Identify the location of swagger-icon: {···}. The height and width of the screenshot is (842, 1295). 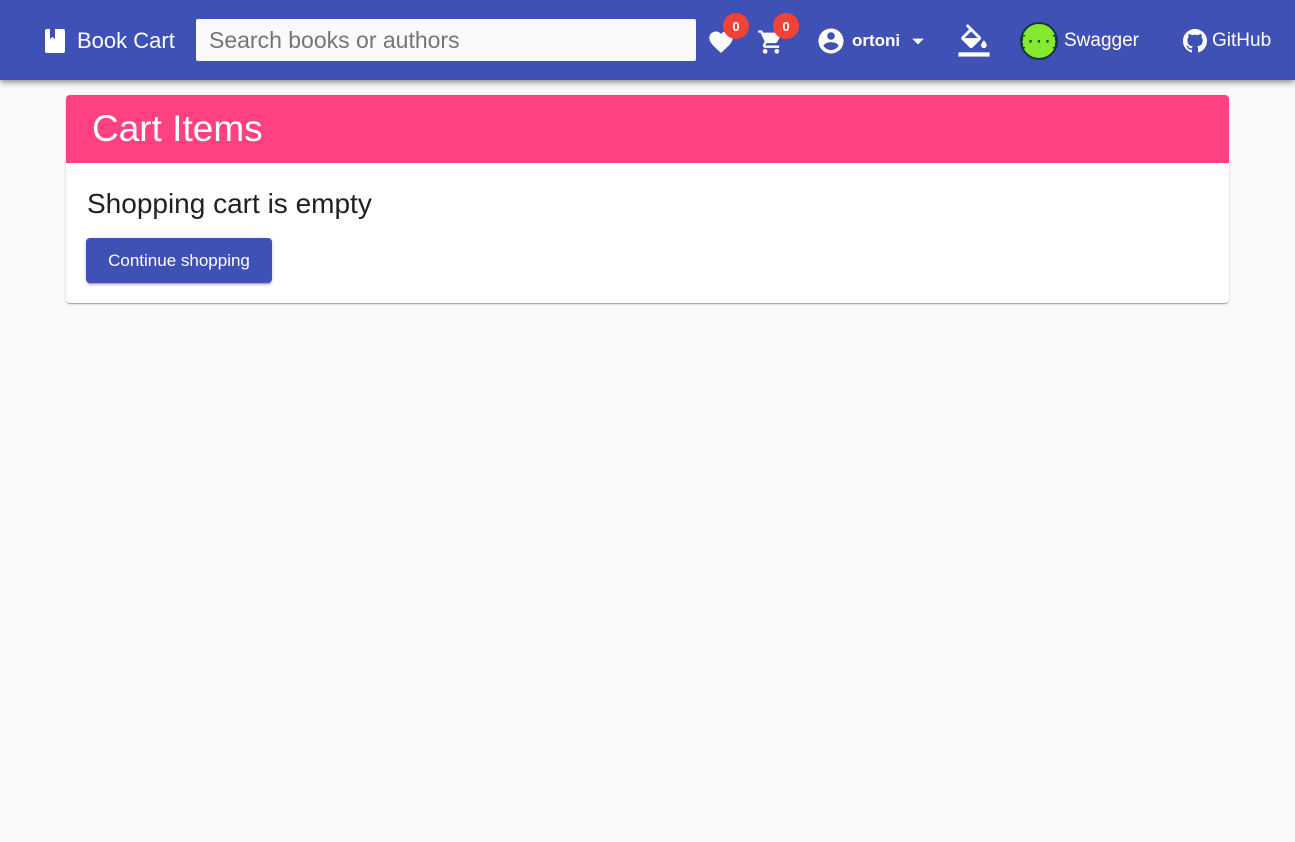
(1039, 41).